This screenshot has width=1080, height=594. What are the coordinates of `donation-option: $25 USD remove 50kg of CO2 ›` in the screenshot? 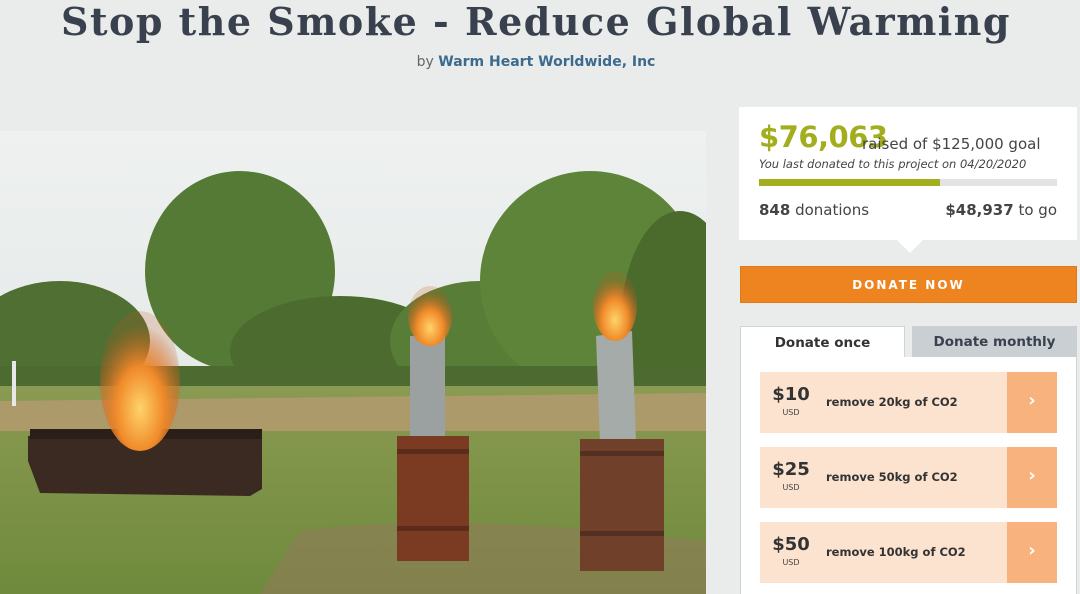 It's located at (908, 477).